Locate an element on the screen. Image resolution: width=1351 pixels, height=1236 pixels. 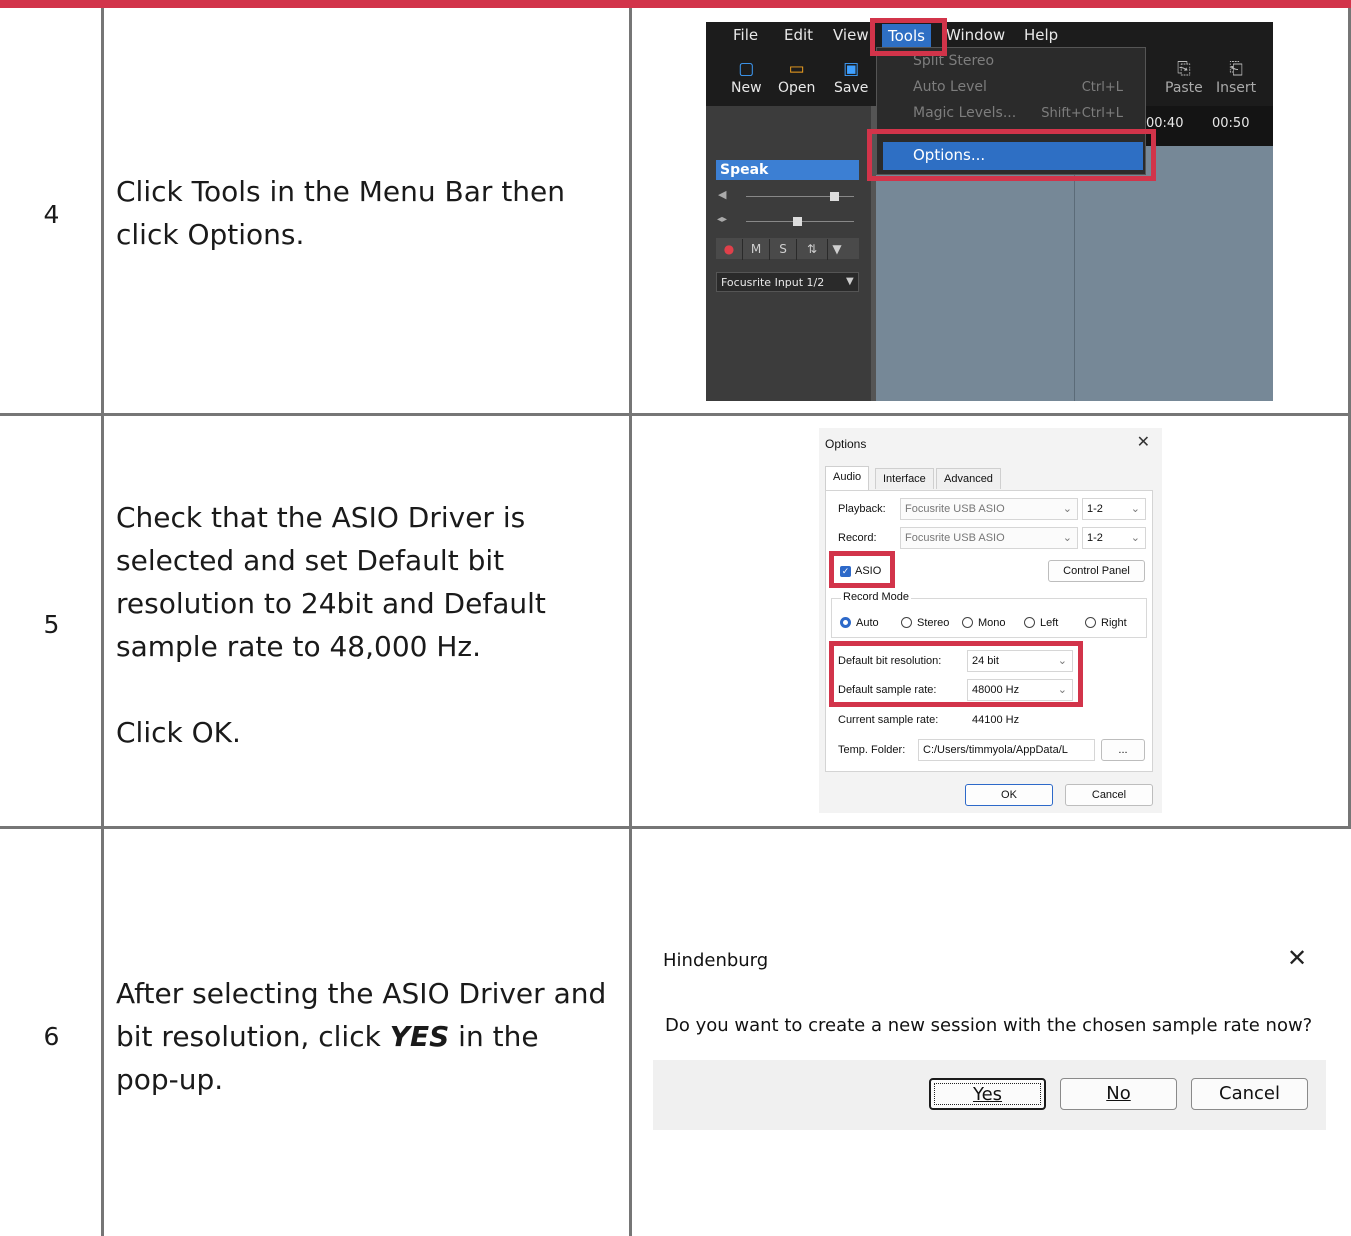
temp-folder-label: Temp. Folder: is located at coordinates (872, 750).